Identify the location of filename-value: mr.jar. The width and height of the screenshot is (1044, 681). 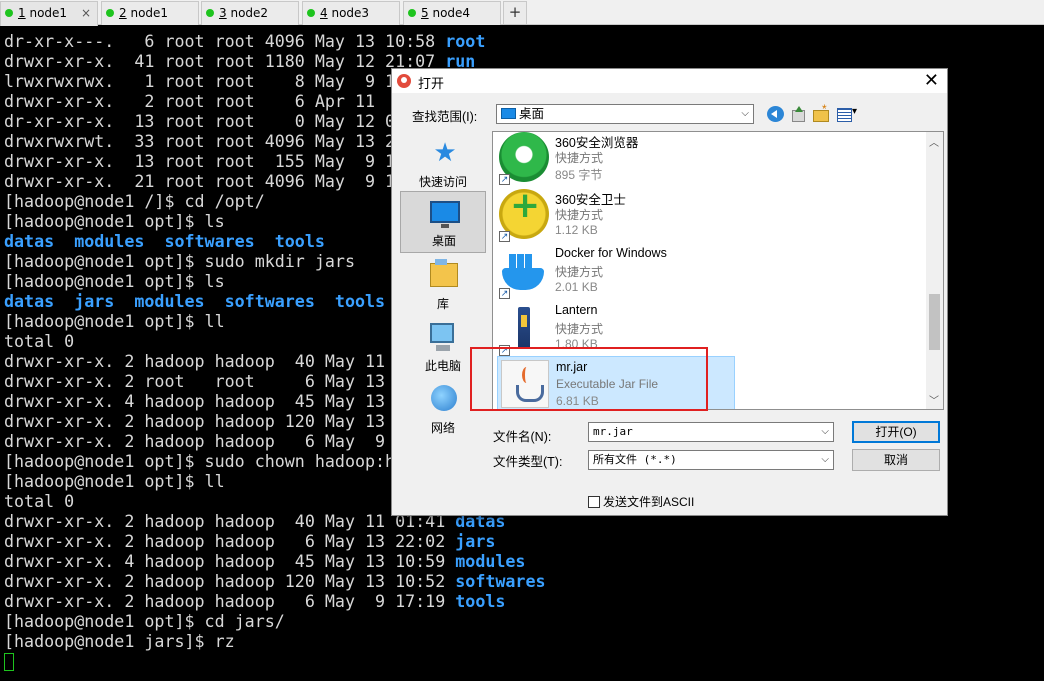
(613, 431).